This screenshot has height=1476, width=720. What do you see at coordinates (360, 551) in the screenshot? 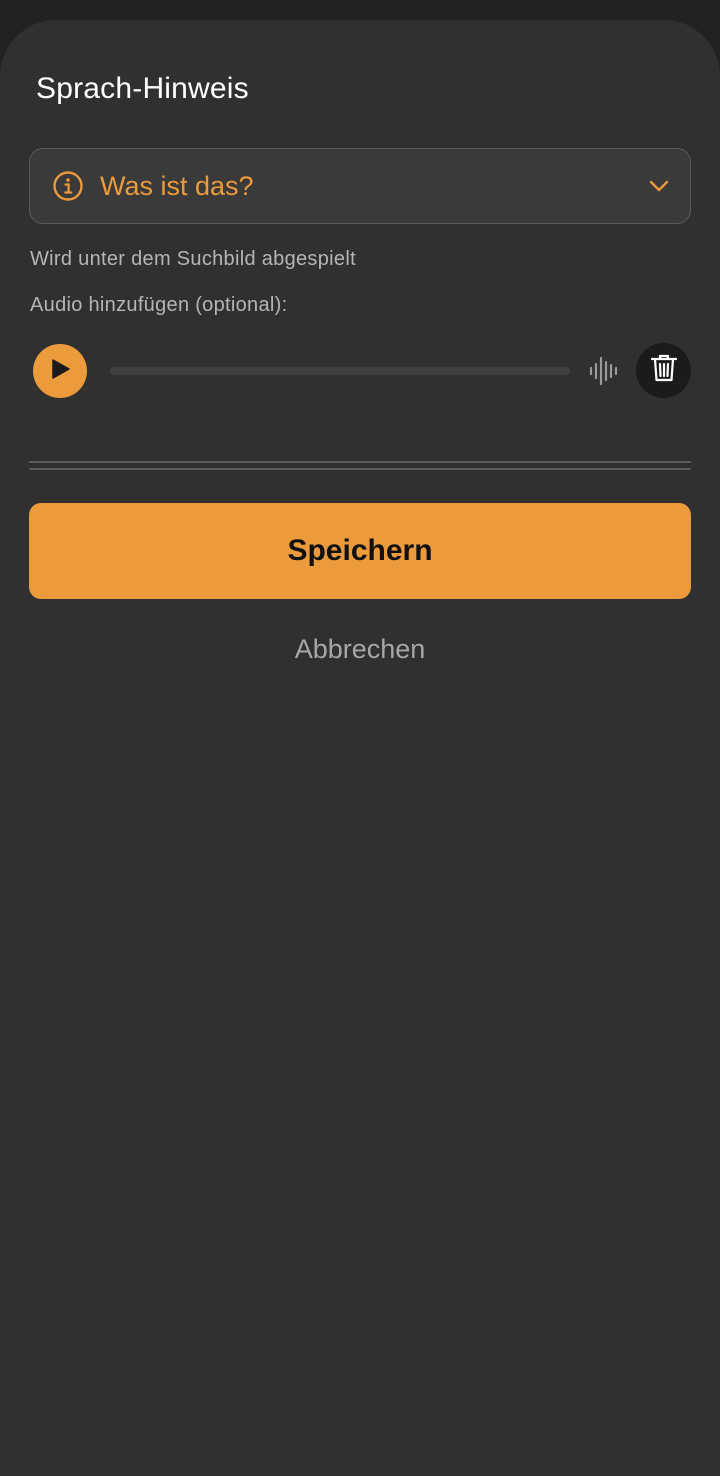
I see `save-button: Speichern` at bounding box center [360, 551].